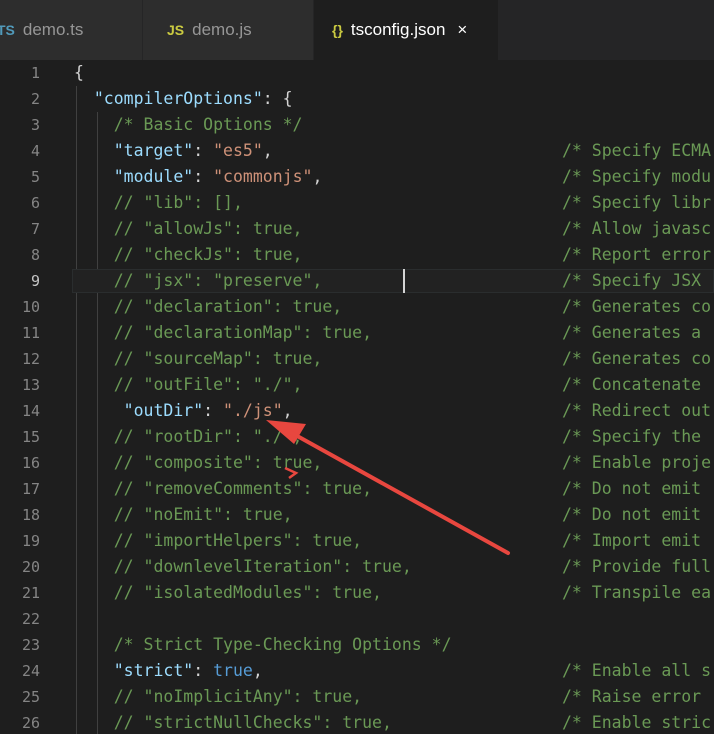 This screenshot has width=714, height=734. What do you see at coordinates (291, 473) in the screenshot?
I see `annotation-mark` at bounding box center [291, 473].